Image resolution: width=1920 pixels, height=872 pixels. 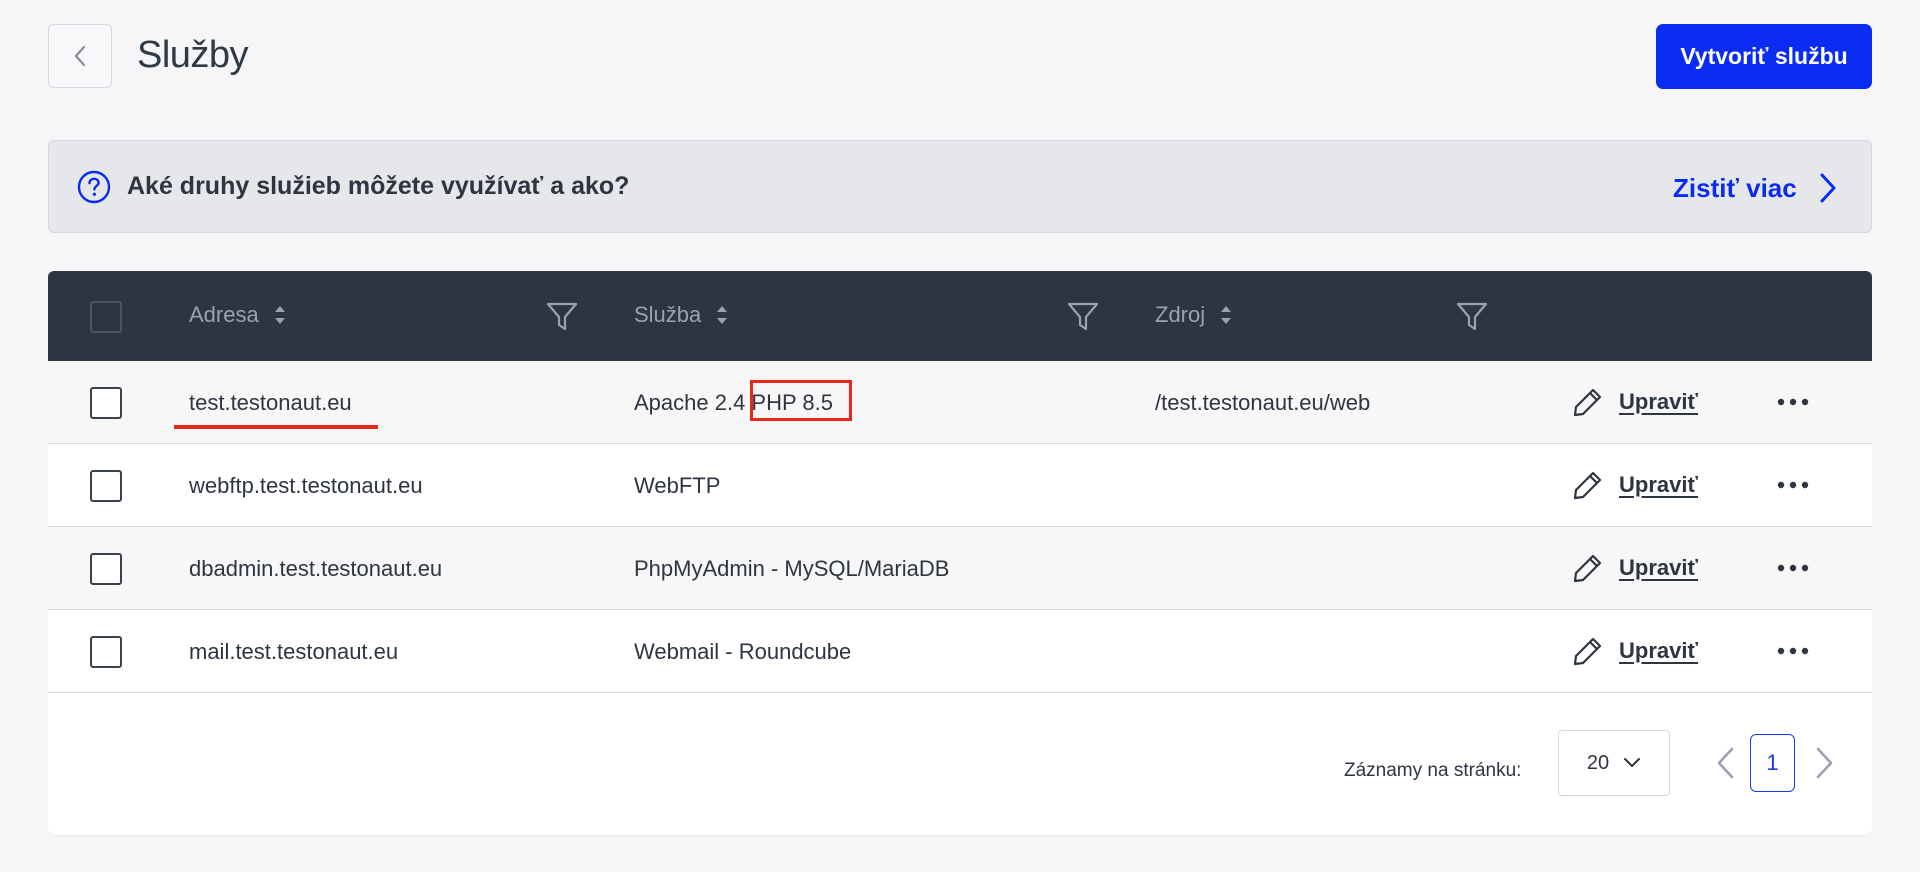 I want to click on column-address-label: Adresa, so click(x=224, y=314).